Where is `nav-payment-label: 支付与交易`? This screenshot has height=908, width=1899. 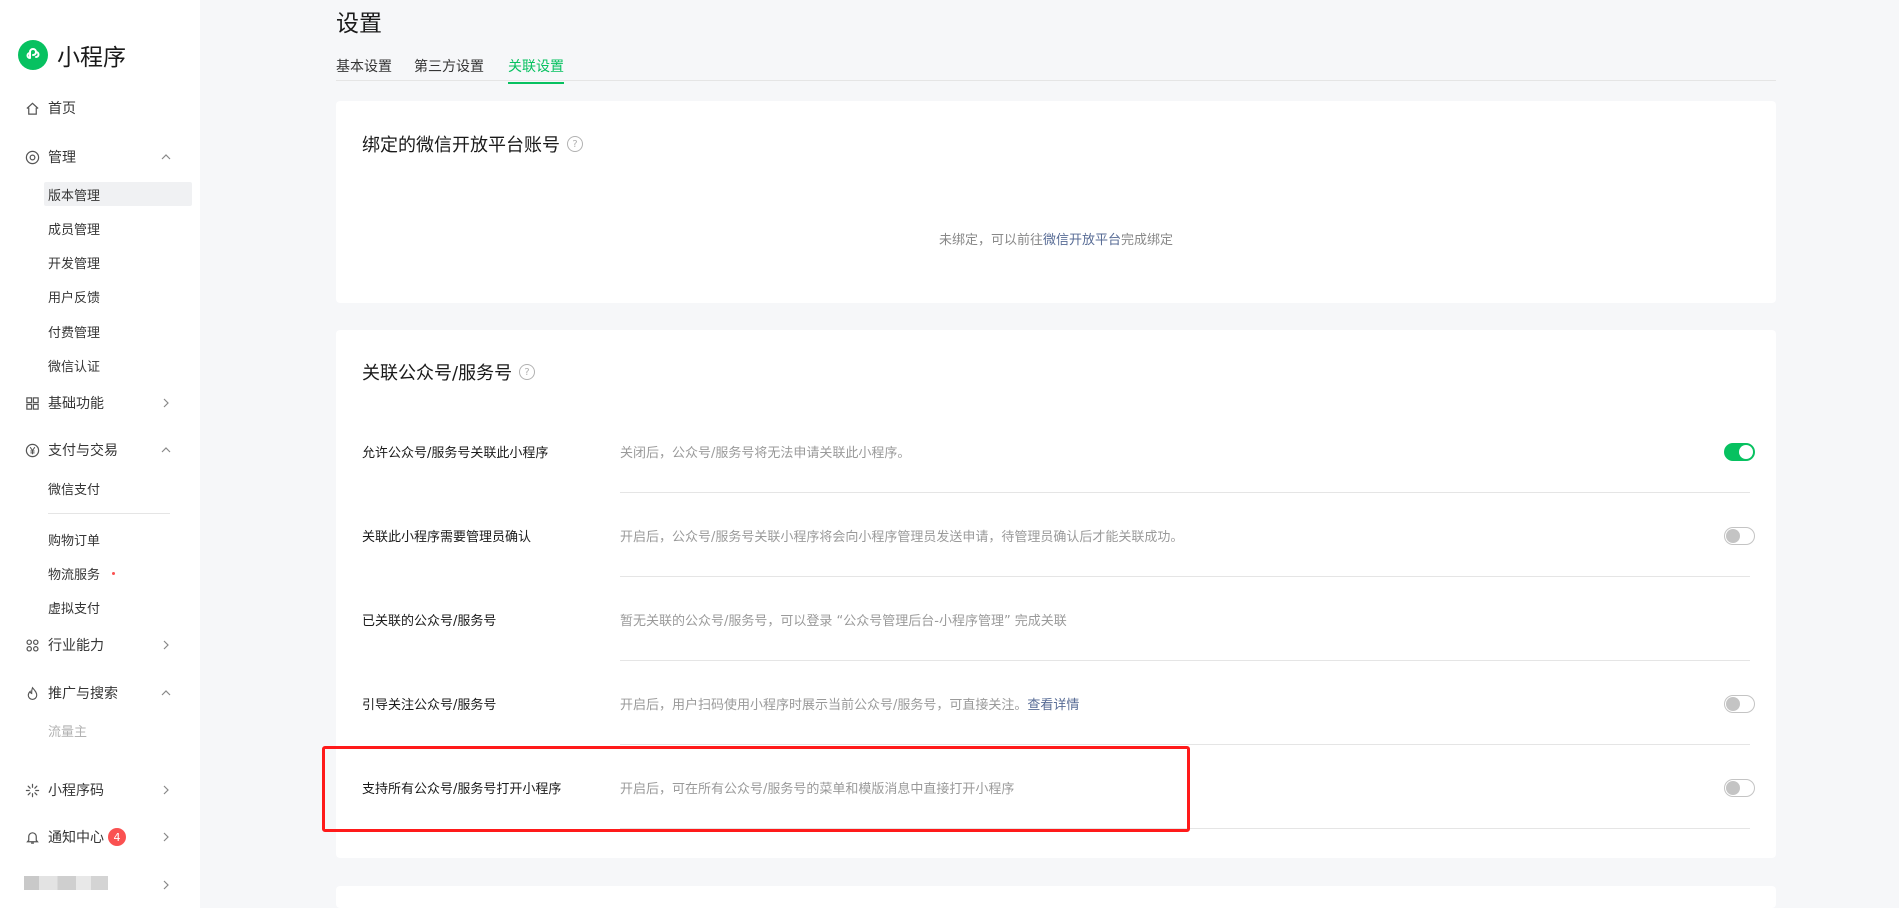
nav-payment-label: 支付与交易 is located at coordinates (83, 451).